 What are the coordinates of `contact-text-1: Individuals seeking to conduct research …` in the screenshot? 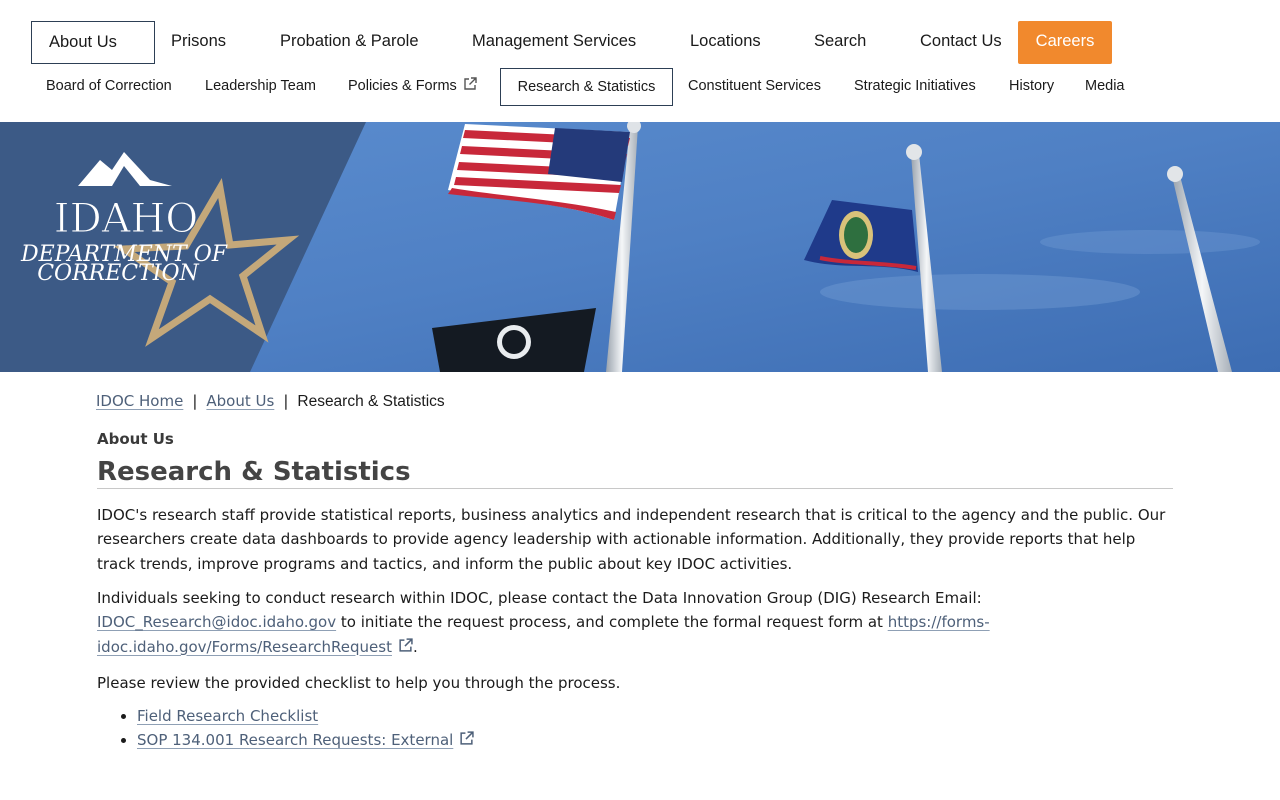 It's located at (539, 598).